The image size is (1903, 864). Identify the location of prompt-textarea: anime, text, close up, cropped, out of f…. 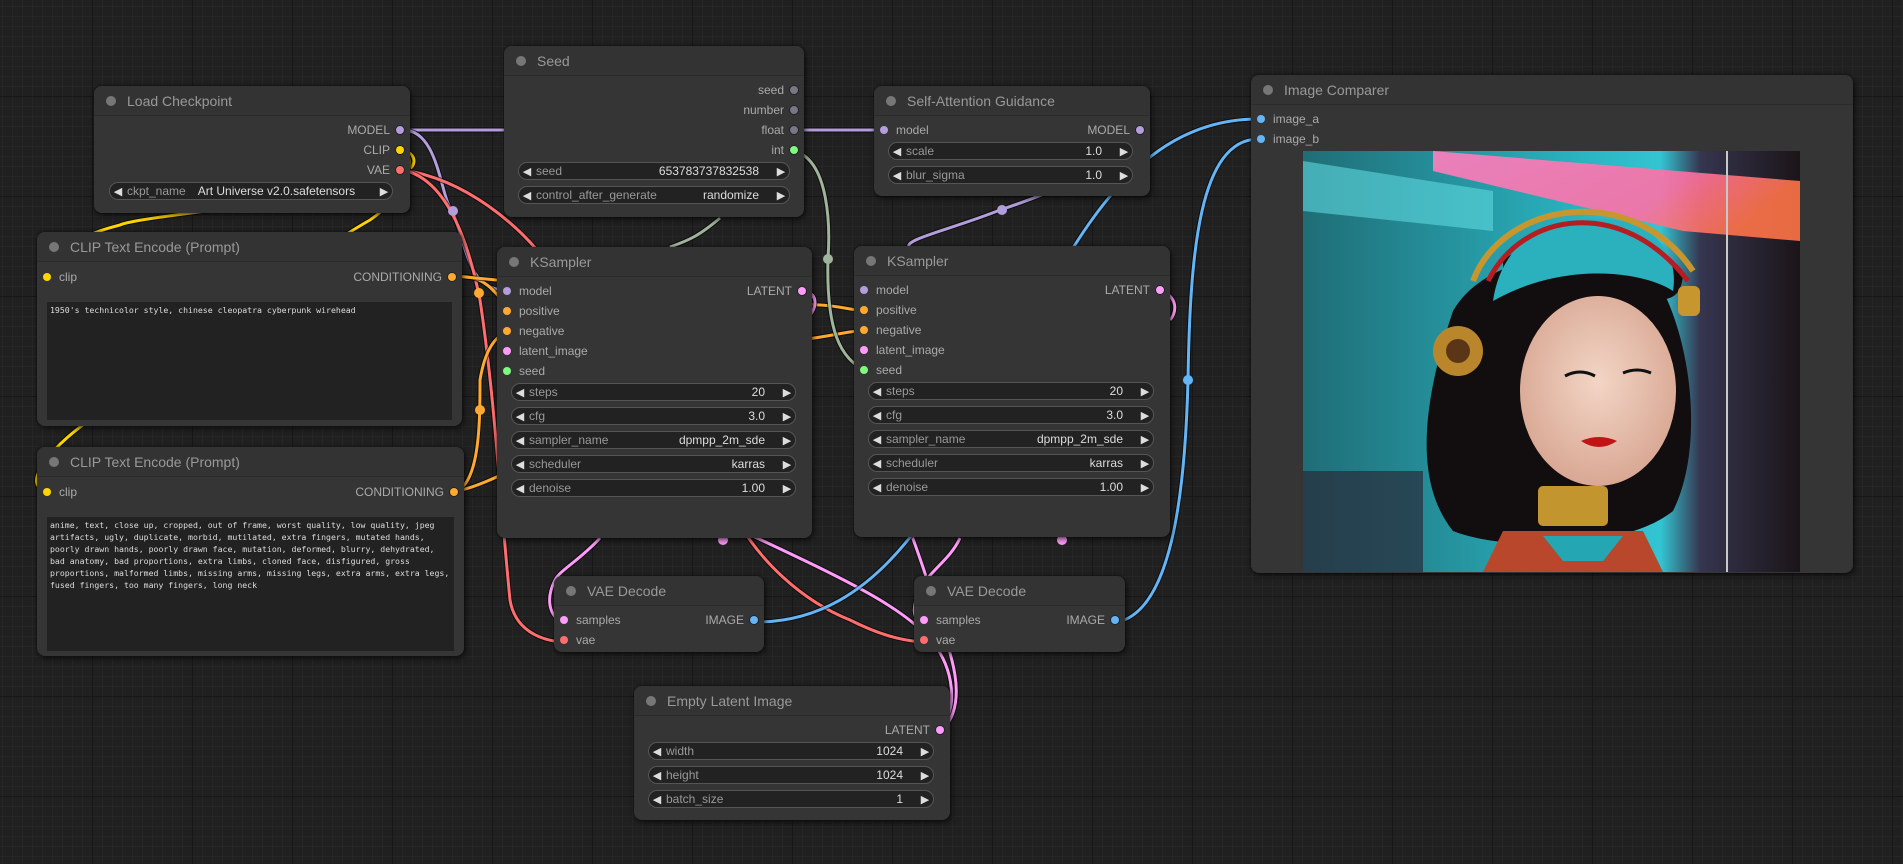
(250, 584).